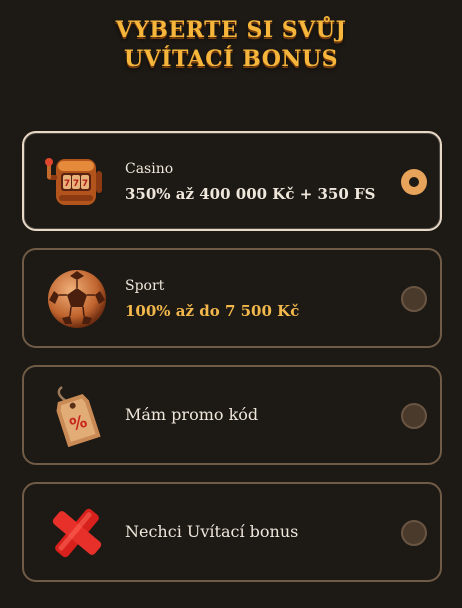 The image size is (462, 608). Describe the element at coordinates (149, 169) in the screenshot. I see `option-label: Casino` at that location.